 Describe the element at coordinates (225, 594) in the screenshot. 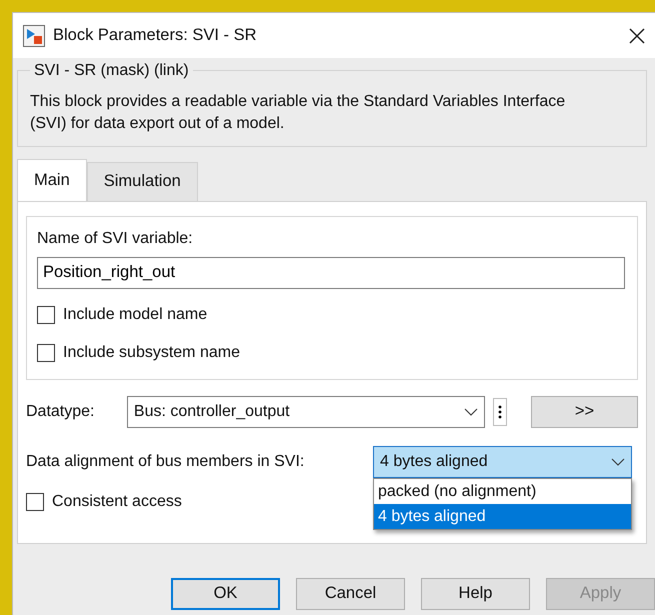

I see `dialog-button: OK` at that location.